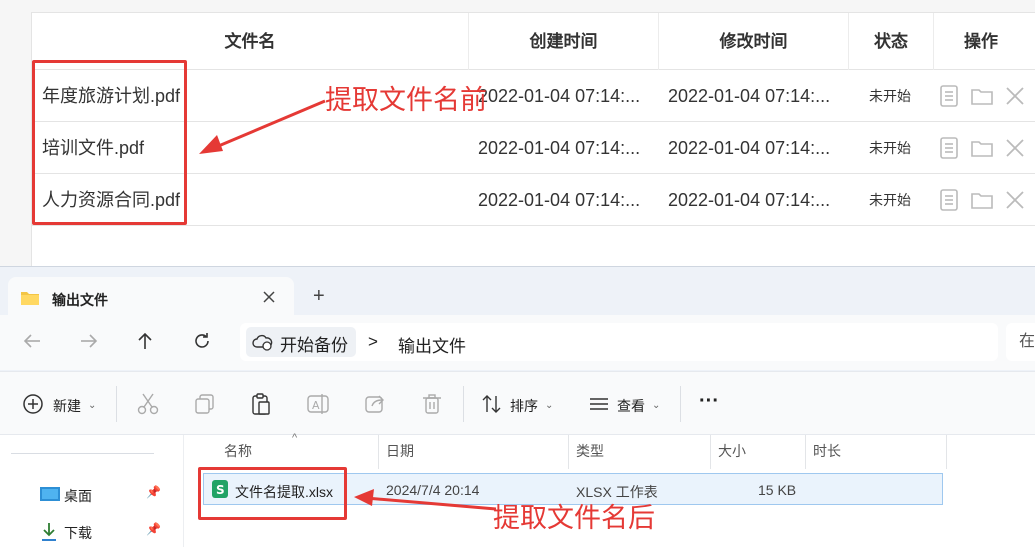 The height and width of the screenshot is (547, 1035). What do you see at coordinates (205, 404) in the screenshot?
I see `copy-icon` at bounding box center [205, 404].